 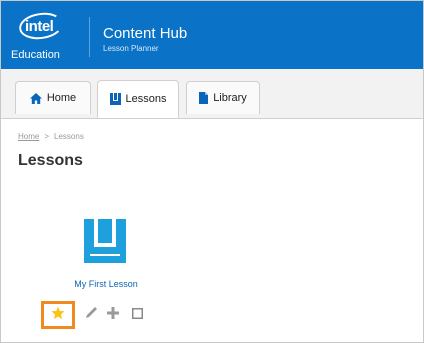 I want to click on page-title: Lessons, so click(x=50, y=160).